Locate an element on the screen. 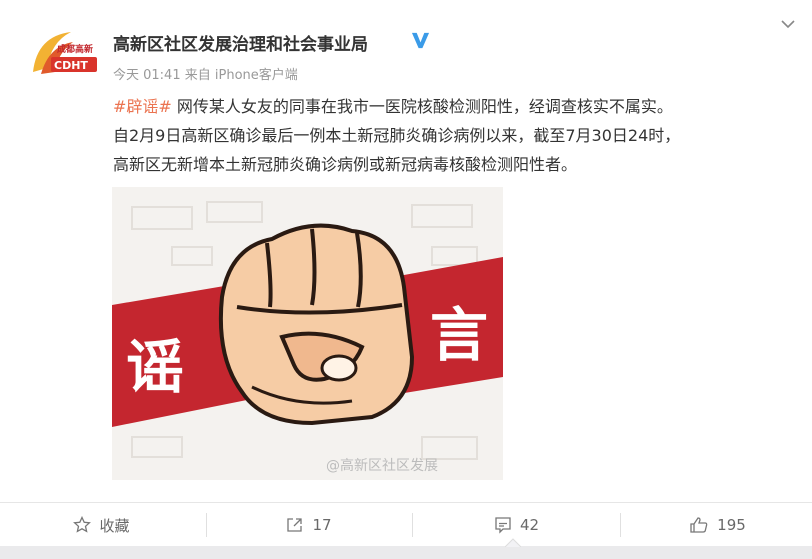  hashtag-link: #辟谣# is located at coordinates (142, 106).